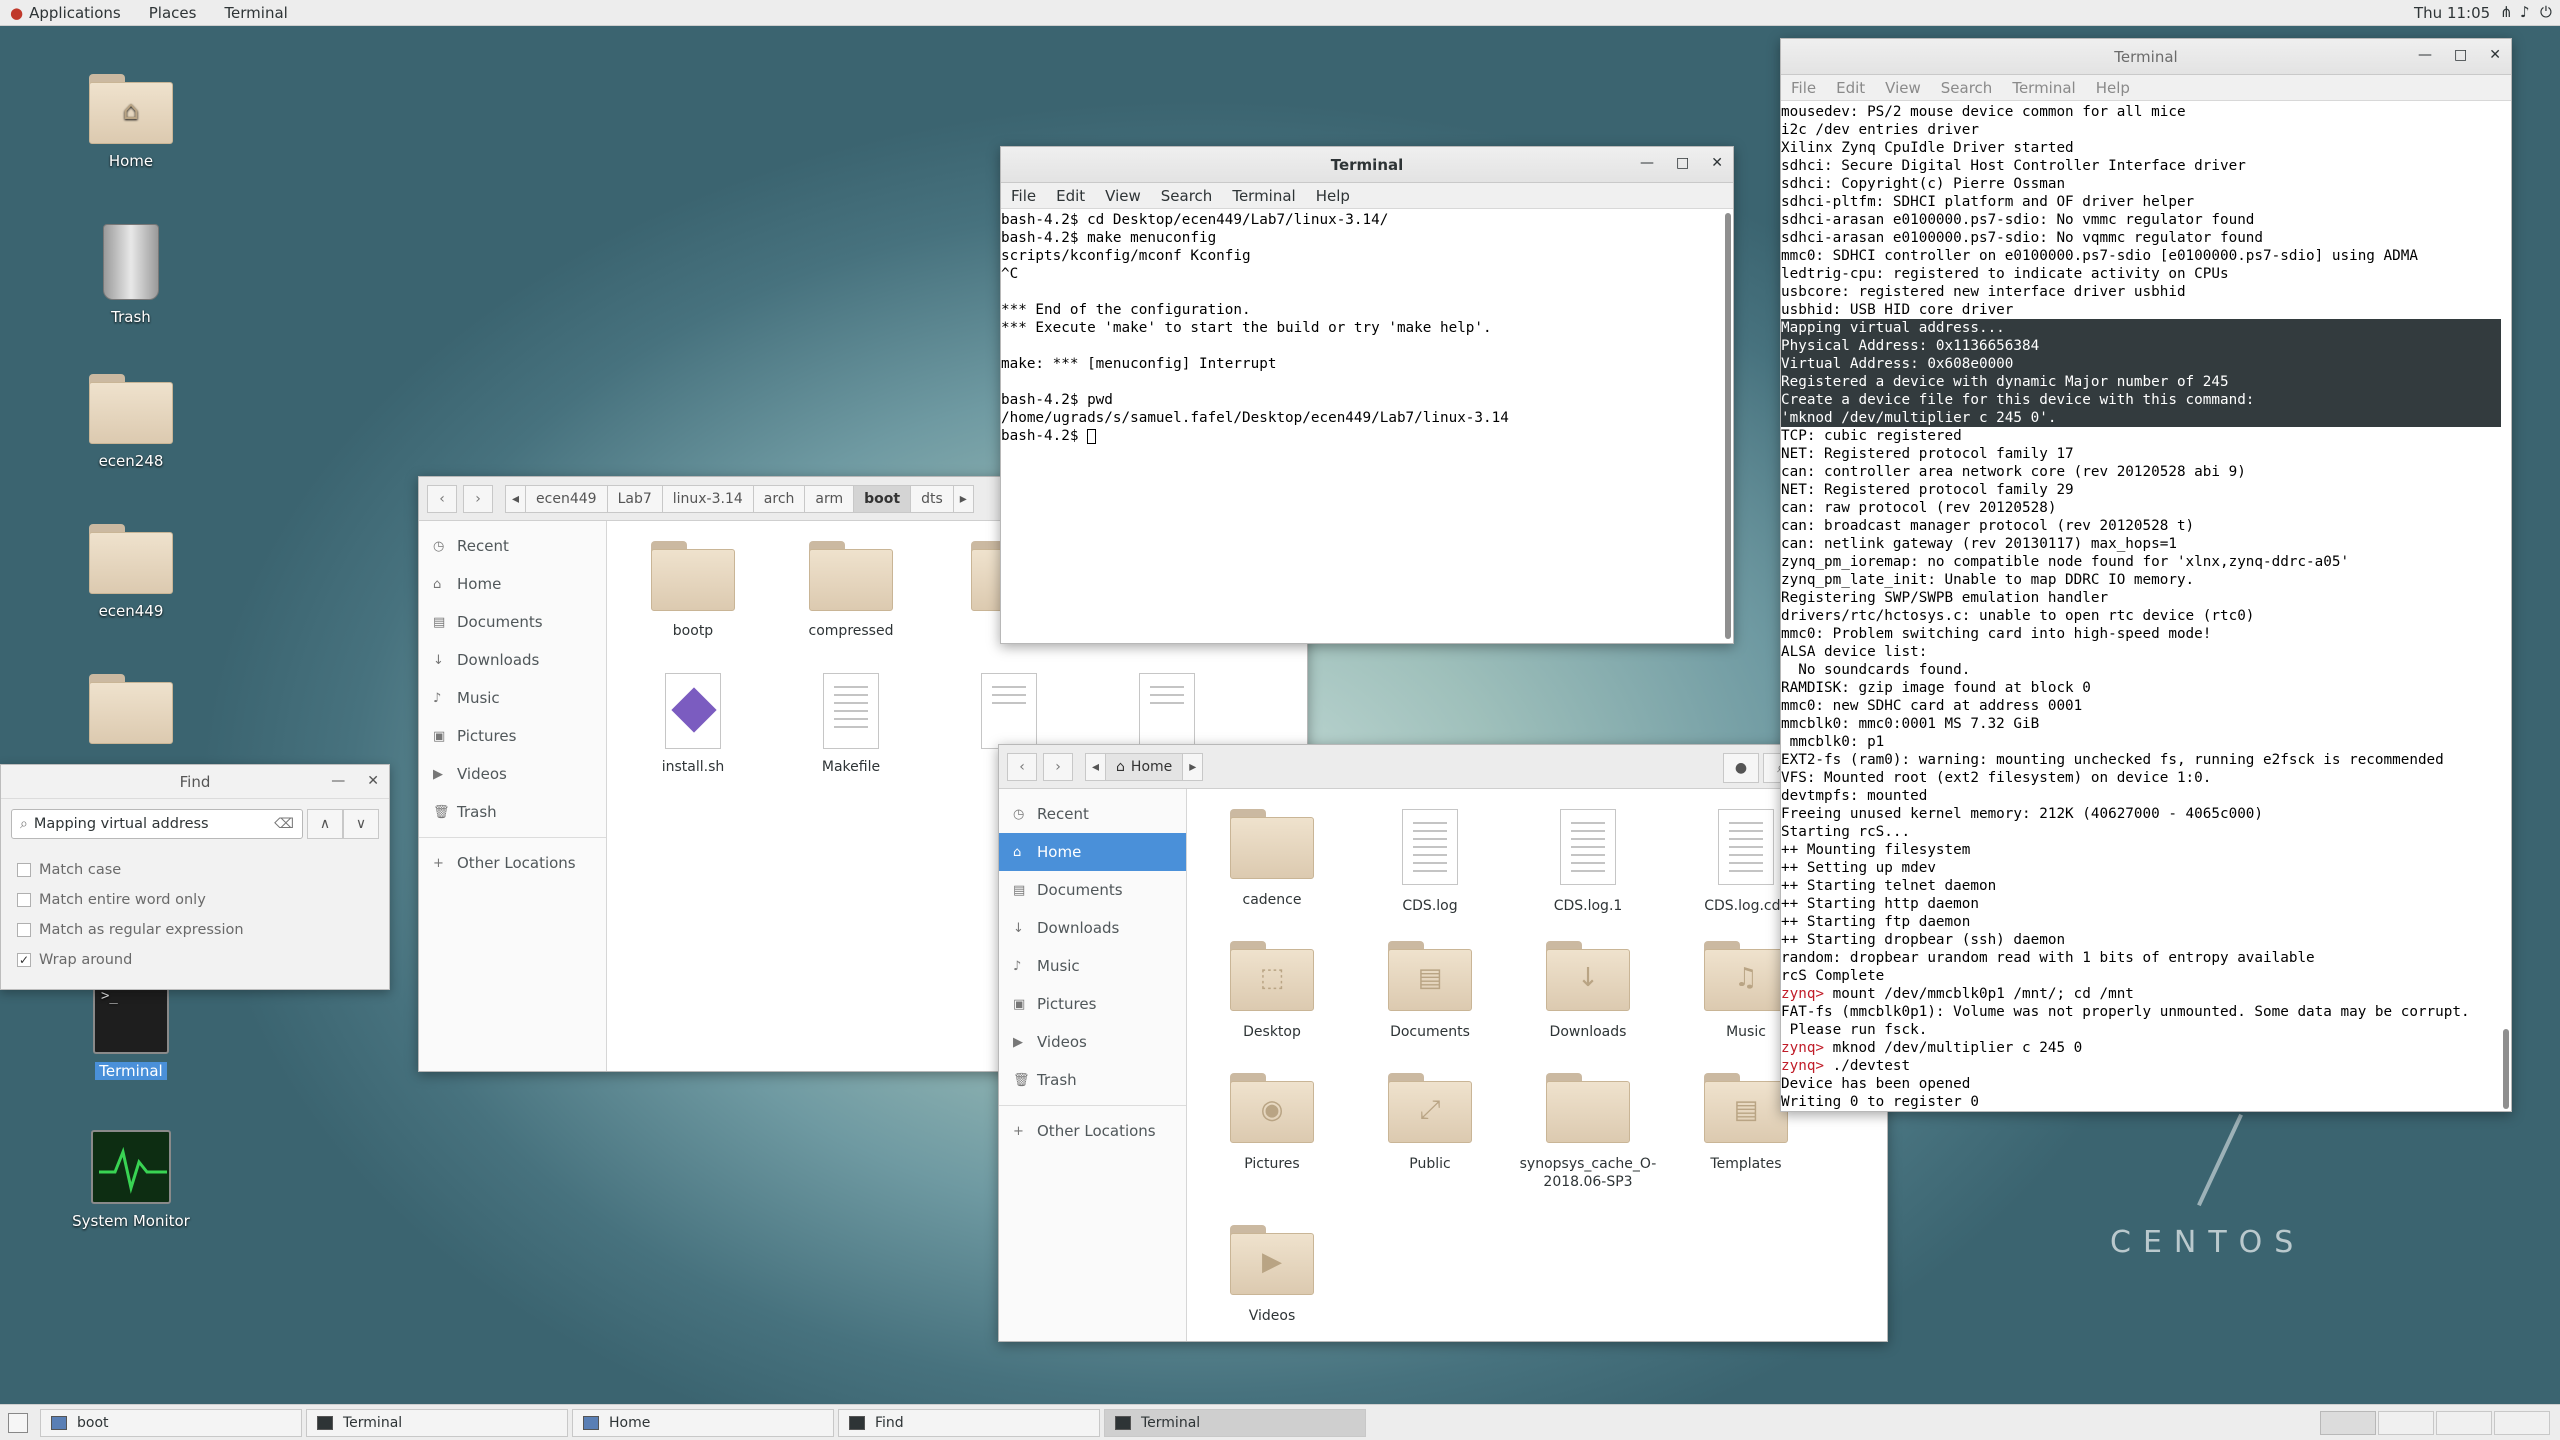  Describe the element at coordinates (195, 930) in the screenshot. I see `match-regex-checkbox: Match as regular expression` at that location.